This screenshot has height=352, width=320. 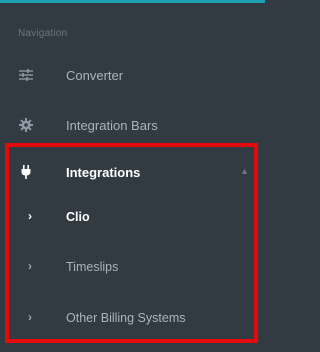 What do you see at coordinates (132, 268) in the screenshot?
I see `sidebar-subitem-timeslips: › Timeslips` at bounding box center [132, 268].